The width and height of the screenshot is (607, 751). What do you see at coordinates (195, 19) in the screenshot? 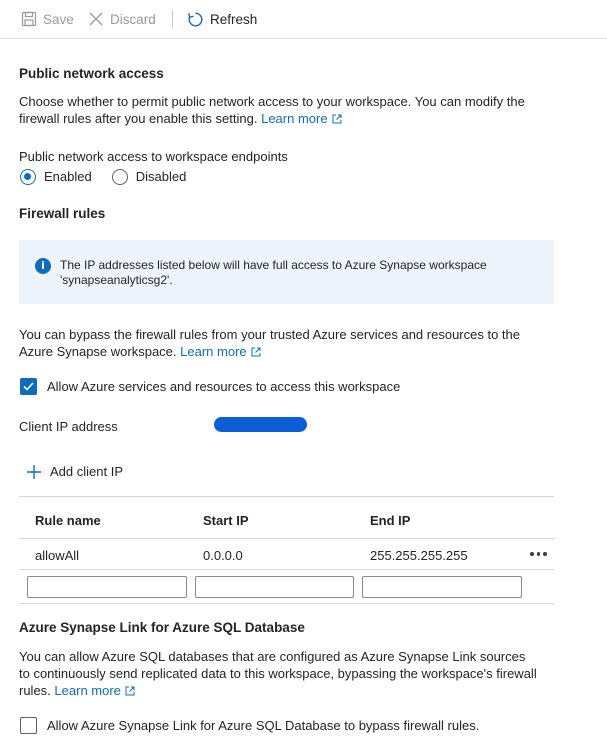
I see `refresh-icon` at bounding box center [195, 19].